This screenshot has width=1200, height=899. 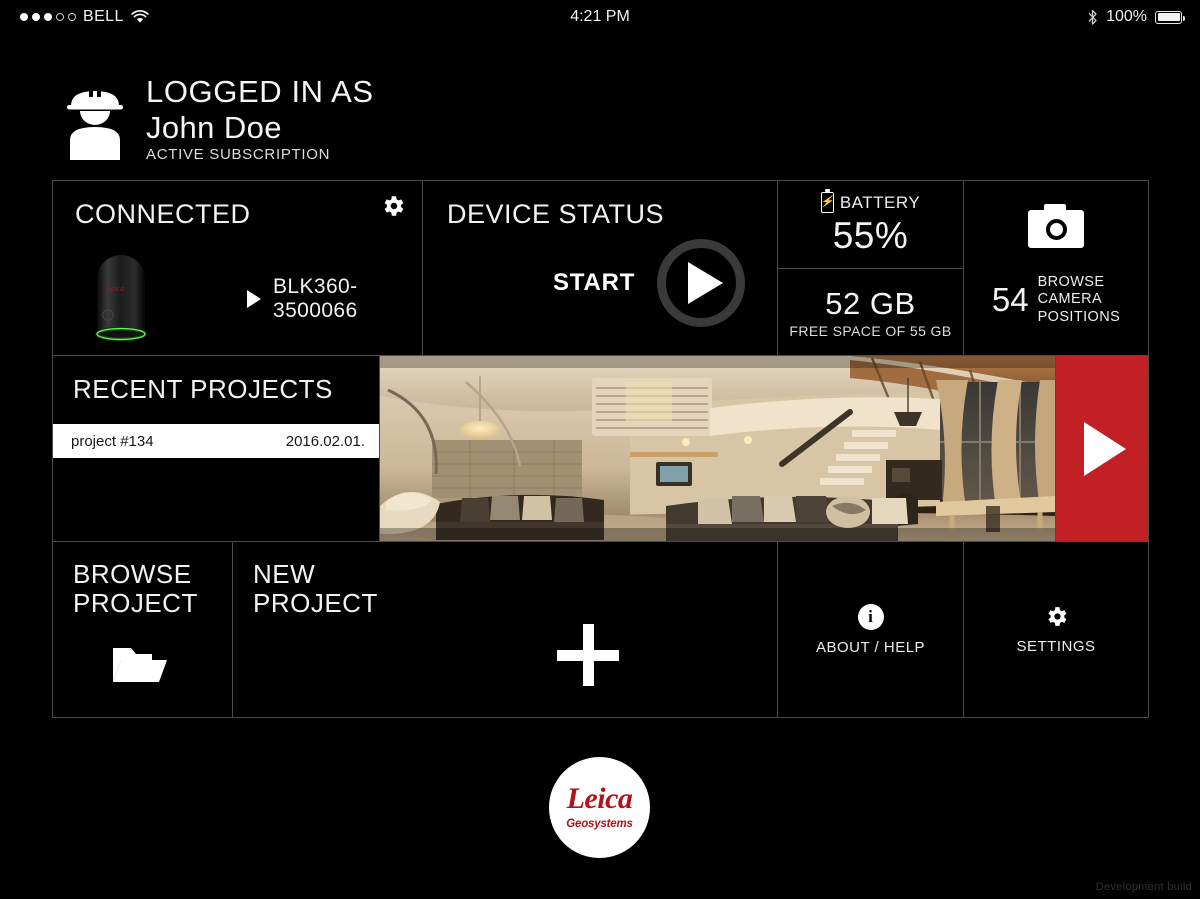 I want to click on connected-device-panel: CONNECTED Leica BLK360-3500066, so click(x=237, y=268).